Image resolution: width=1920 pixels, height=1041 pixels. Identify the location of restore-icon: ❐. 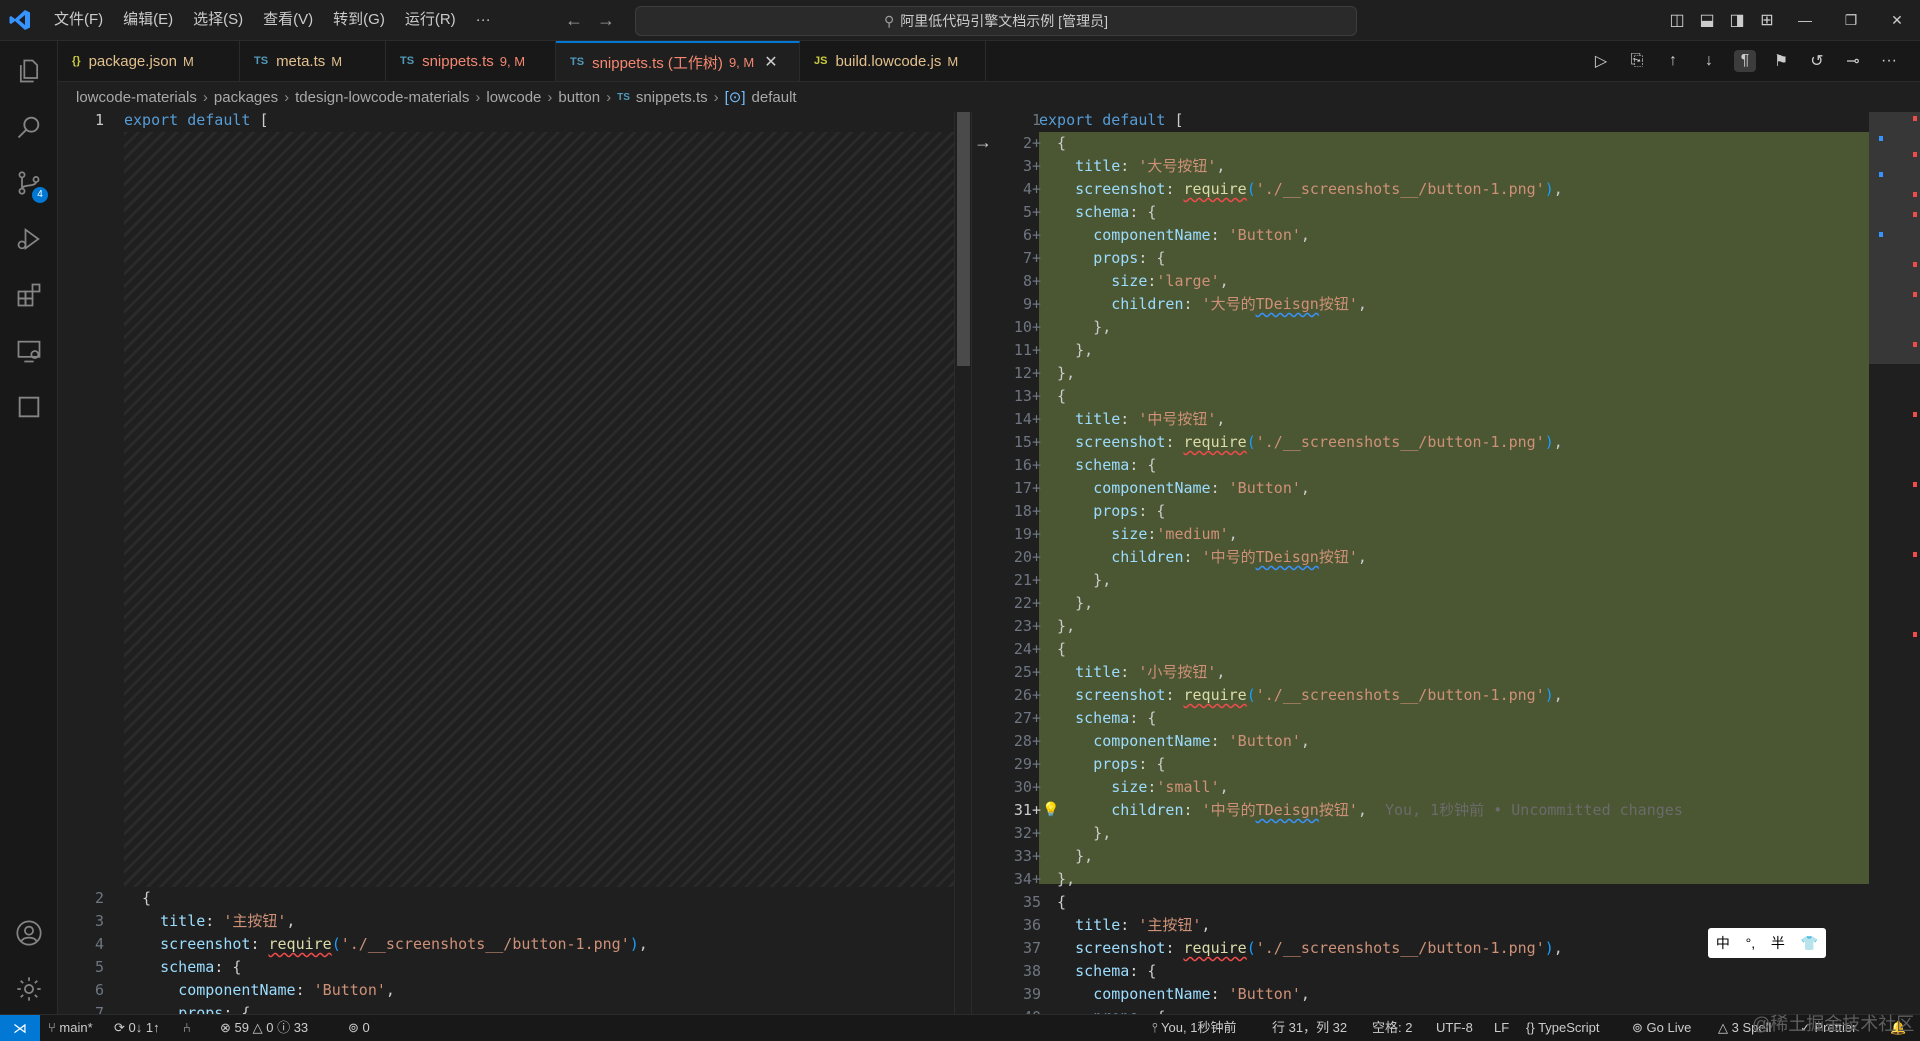
(1851, 20).